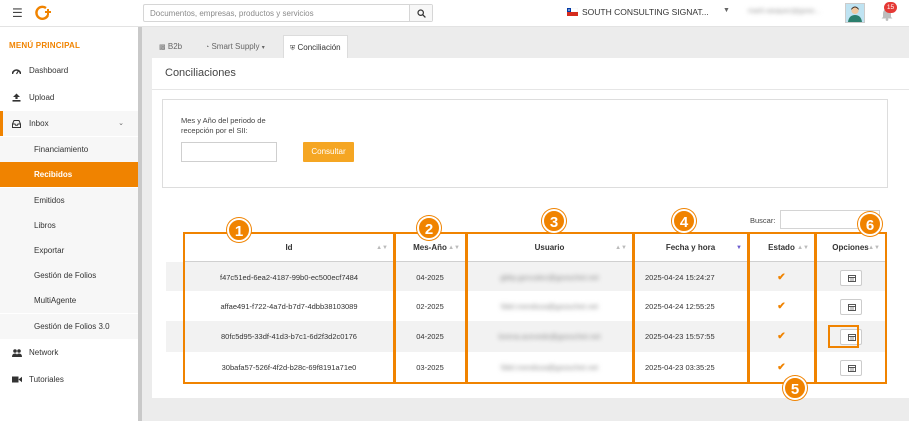 This screenshot has width=909, height=421. Describe the element at coordinates (42, 97) in the screenshot. I see `sidebar-item-label: Upload` at that location.